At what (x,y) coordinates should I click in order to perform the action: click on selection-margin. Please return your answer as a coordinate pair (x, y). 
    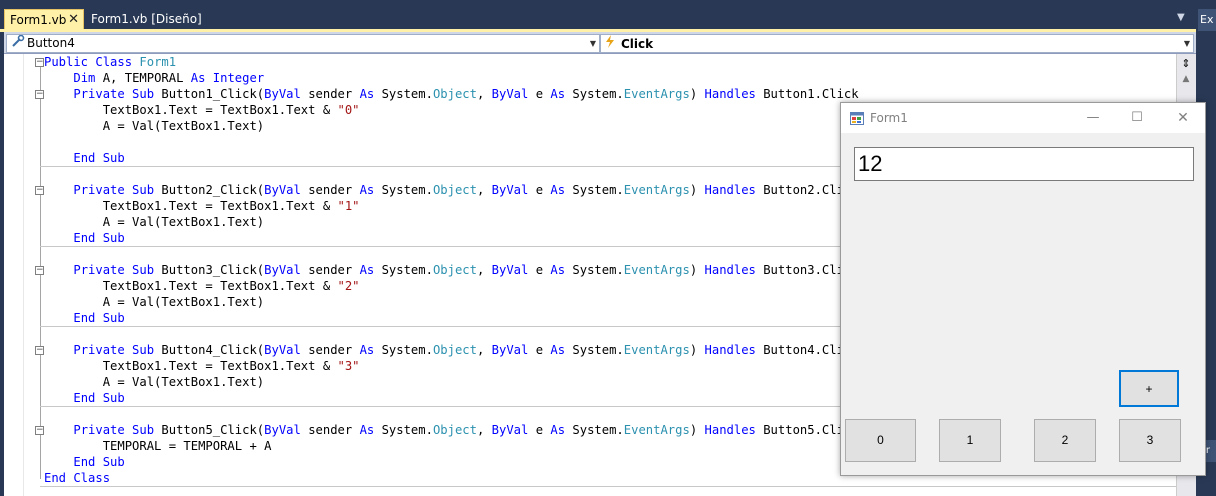
    Looking at the image, I should click on (14, 275).